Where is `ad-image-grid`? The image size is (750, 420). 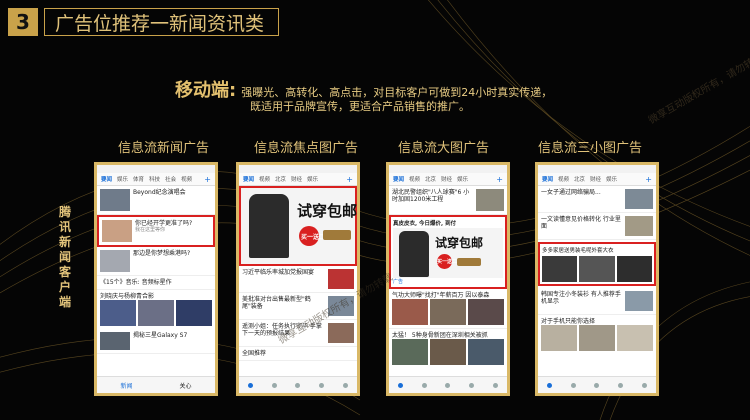
ad-image-grid is located at coordinates (597, 269).